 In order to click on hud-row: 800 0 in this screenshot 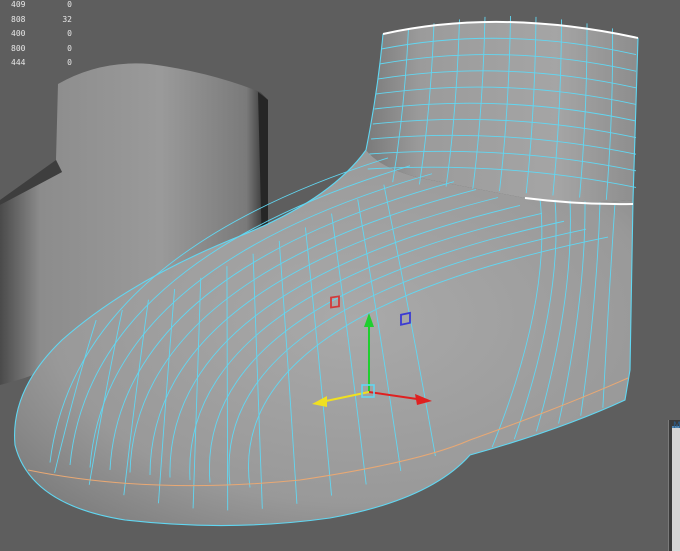, I will do `click(40, 51)`.